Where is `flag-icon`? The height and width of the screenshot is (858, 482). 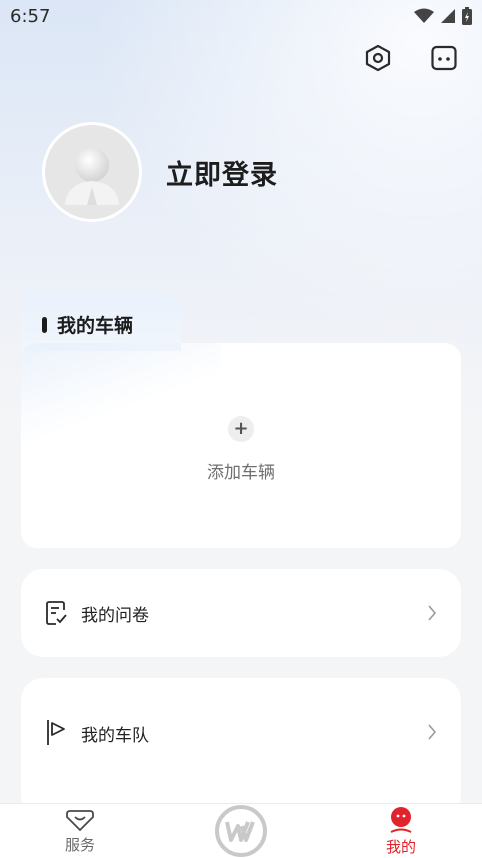 flag-icon is located at coordinates (56, 732).